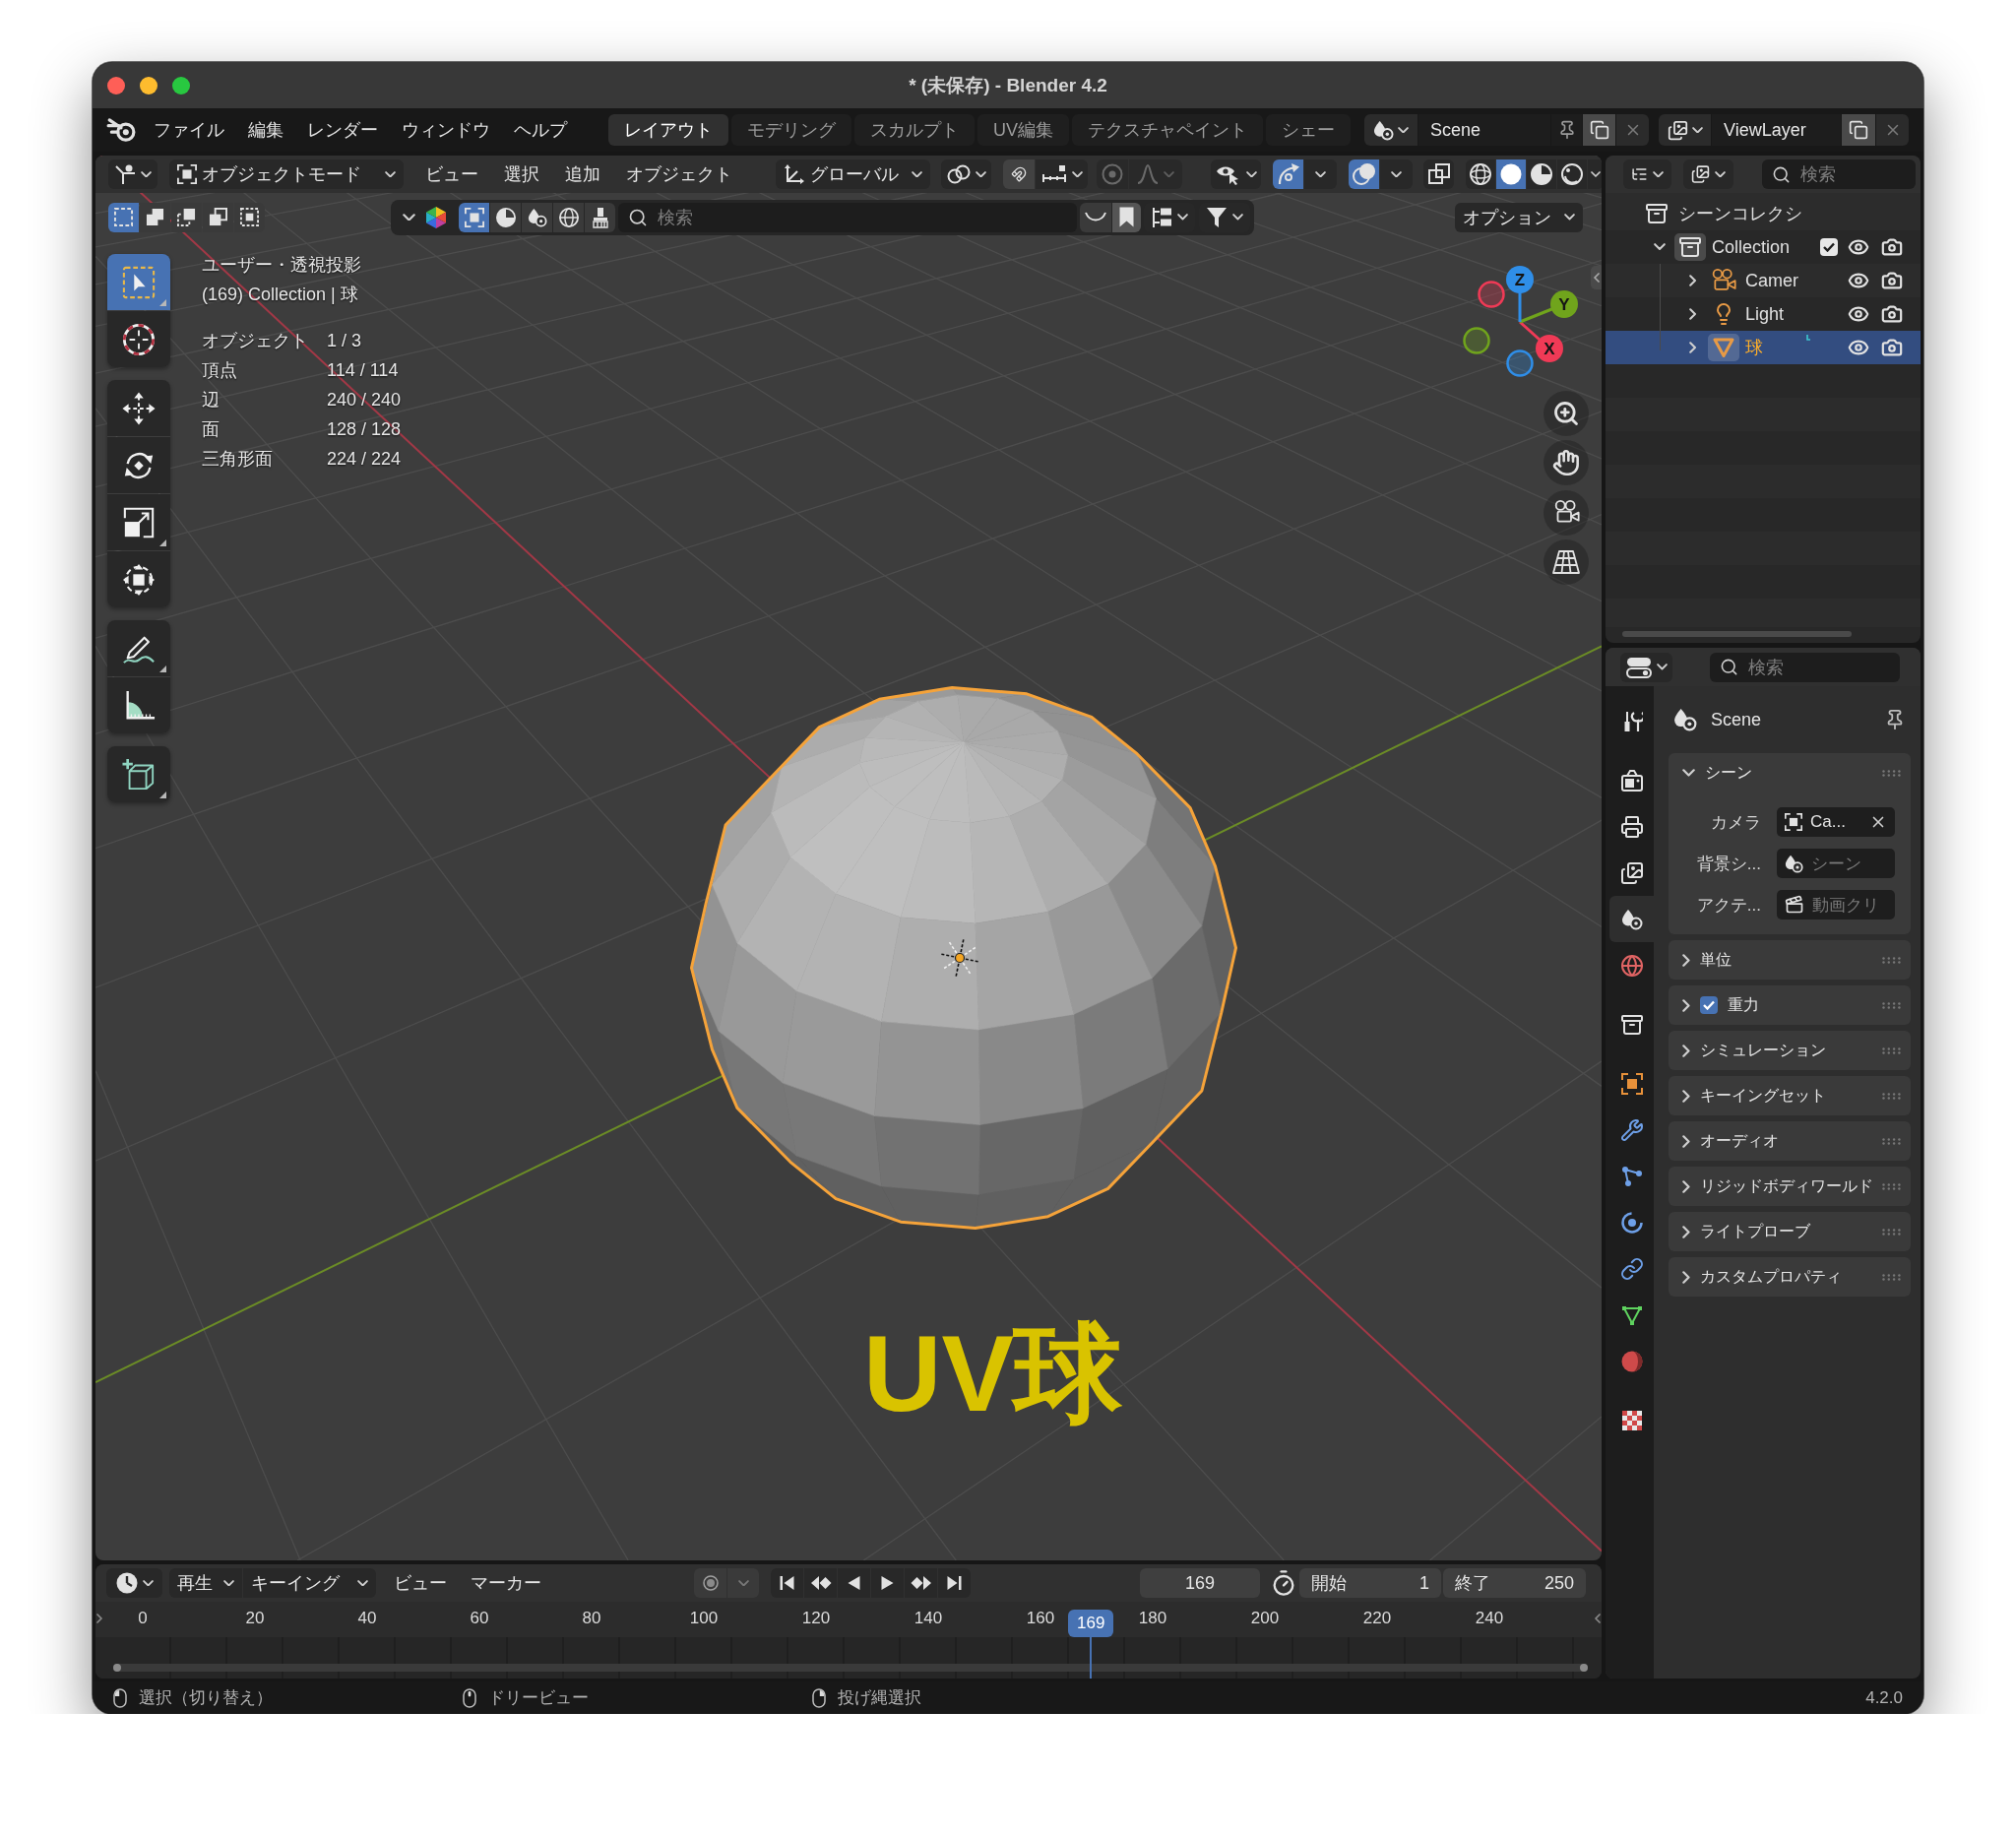 The height and width of the screenshot is (1838, 2016). I want to click on menu-item: ファイル, so click(189, 130).